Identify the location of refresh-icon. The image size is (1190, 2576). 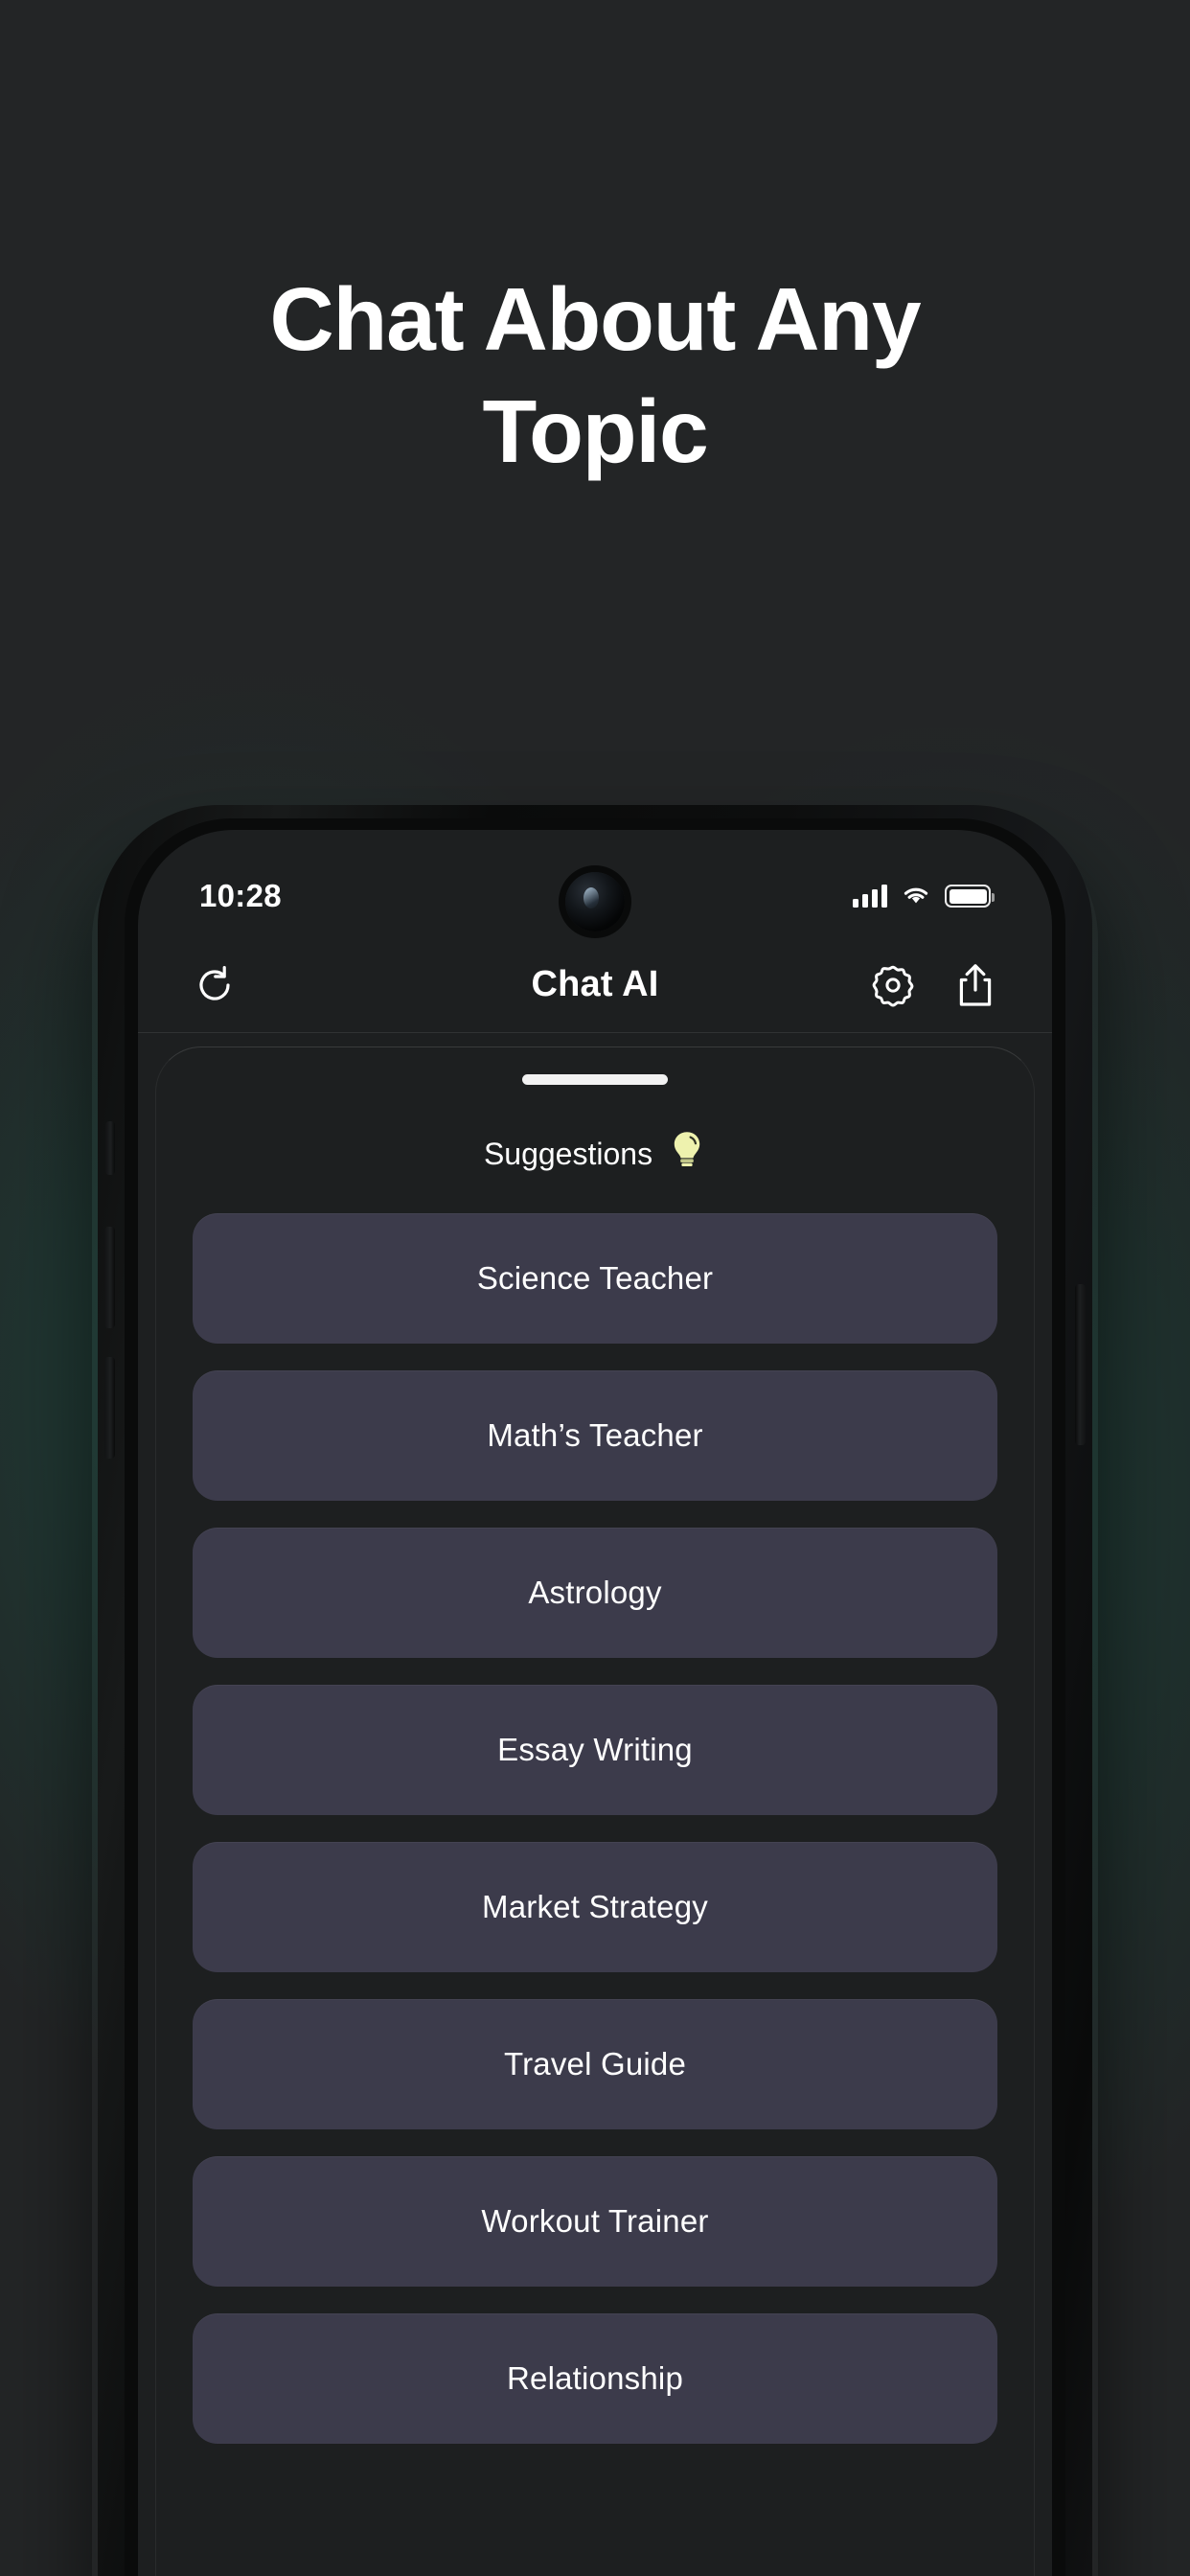
(215, 985).